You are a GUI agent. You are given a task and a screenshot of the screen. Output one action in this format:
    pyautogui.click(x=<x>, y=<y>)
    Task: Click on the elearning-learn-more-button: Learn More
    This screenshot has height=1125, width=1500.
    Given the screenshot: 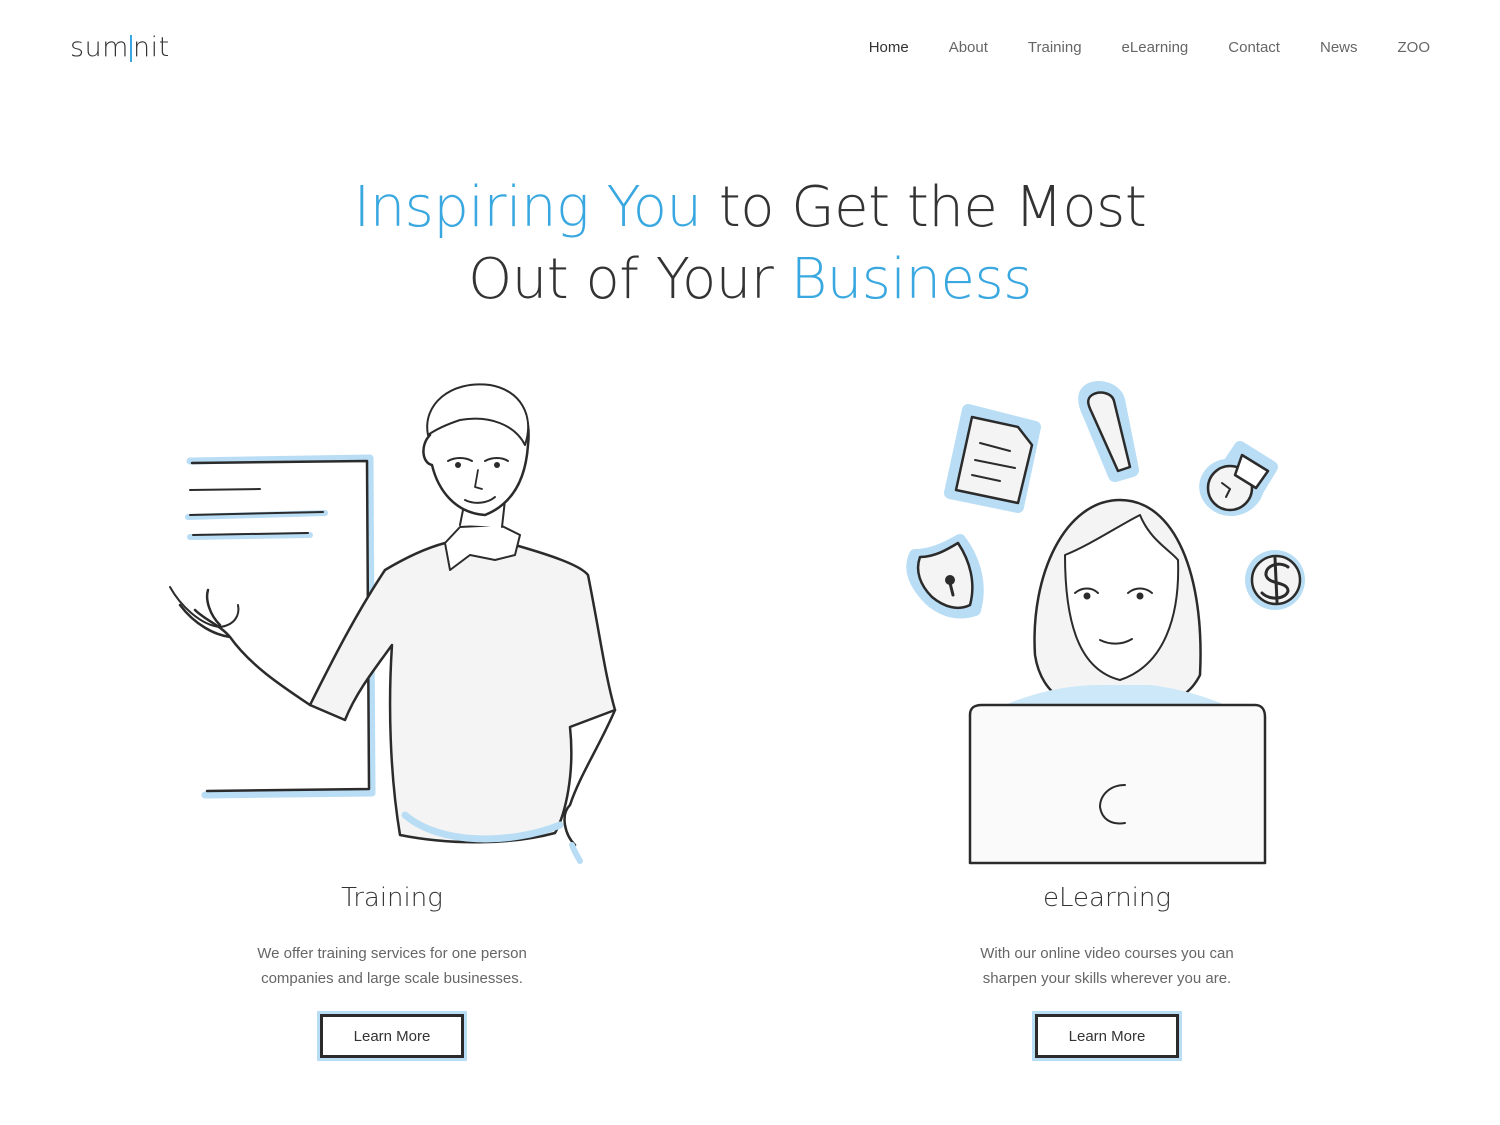 What is the action you would take?
    pyautogui.click(x=1107, y=1036)
    